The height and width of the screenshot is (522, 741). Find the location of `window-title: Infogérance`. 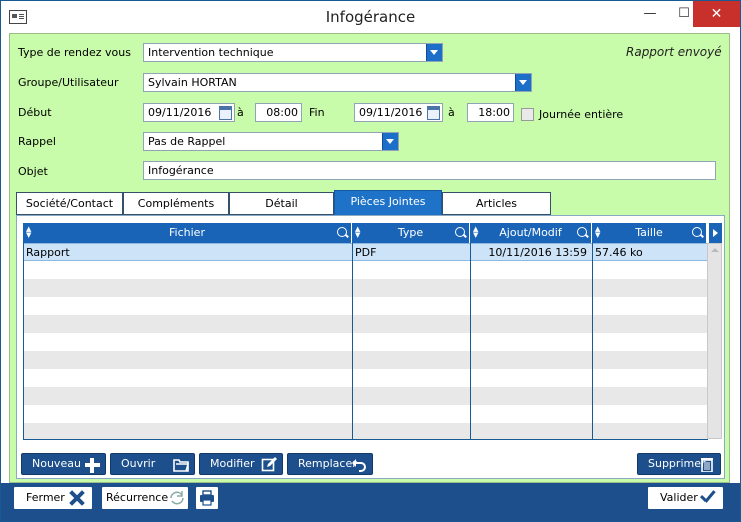

window-title: Infogérance is located at coordinates (370, 17).